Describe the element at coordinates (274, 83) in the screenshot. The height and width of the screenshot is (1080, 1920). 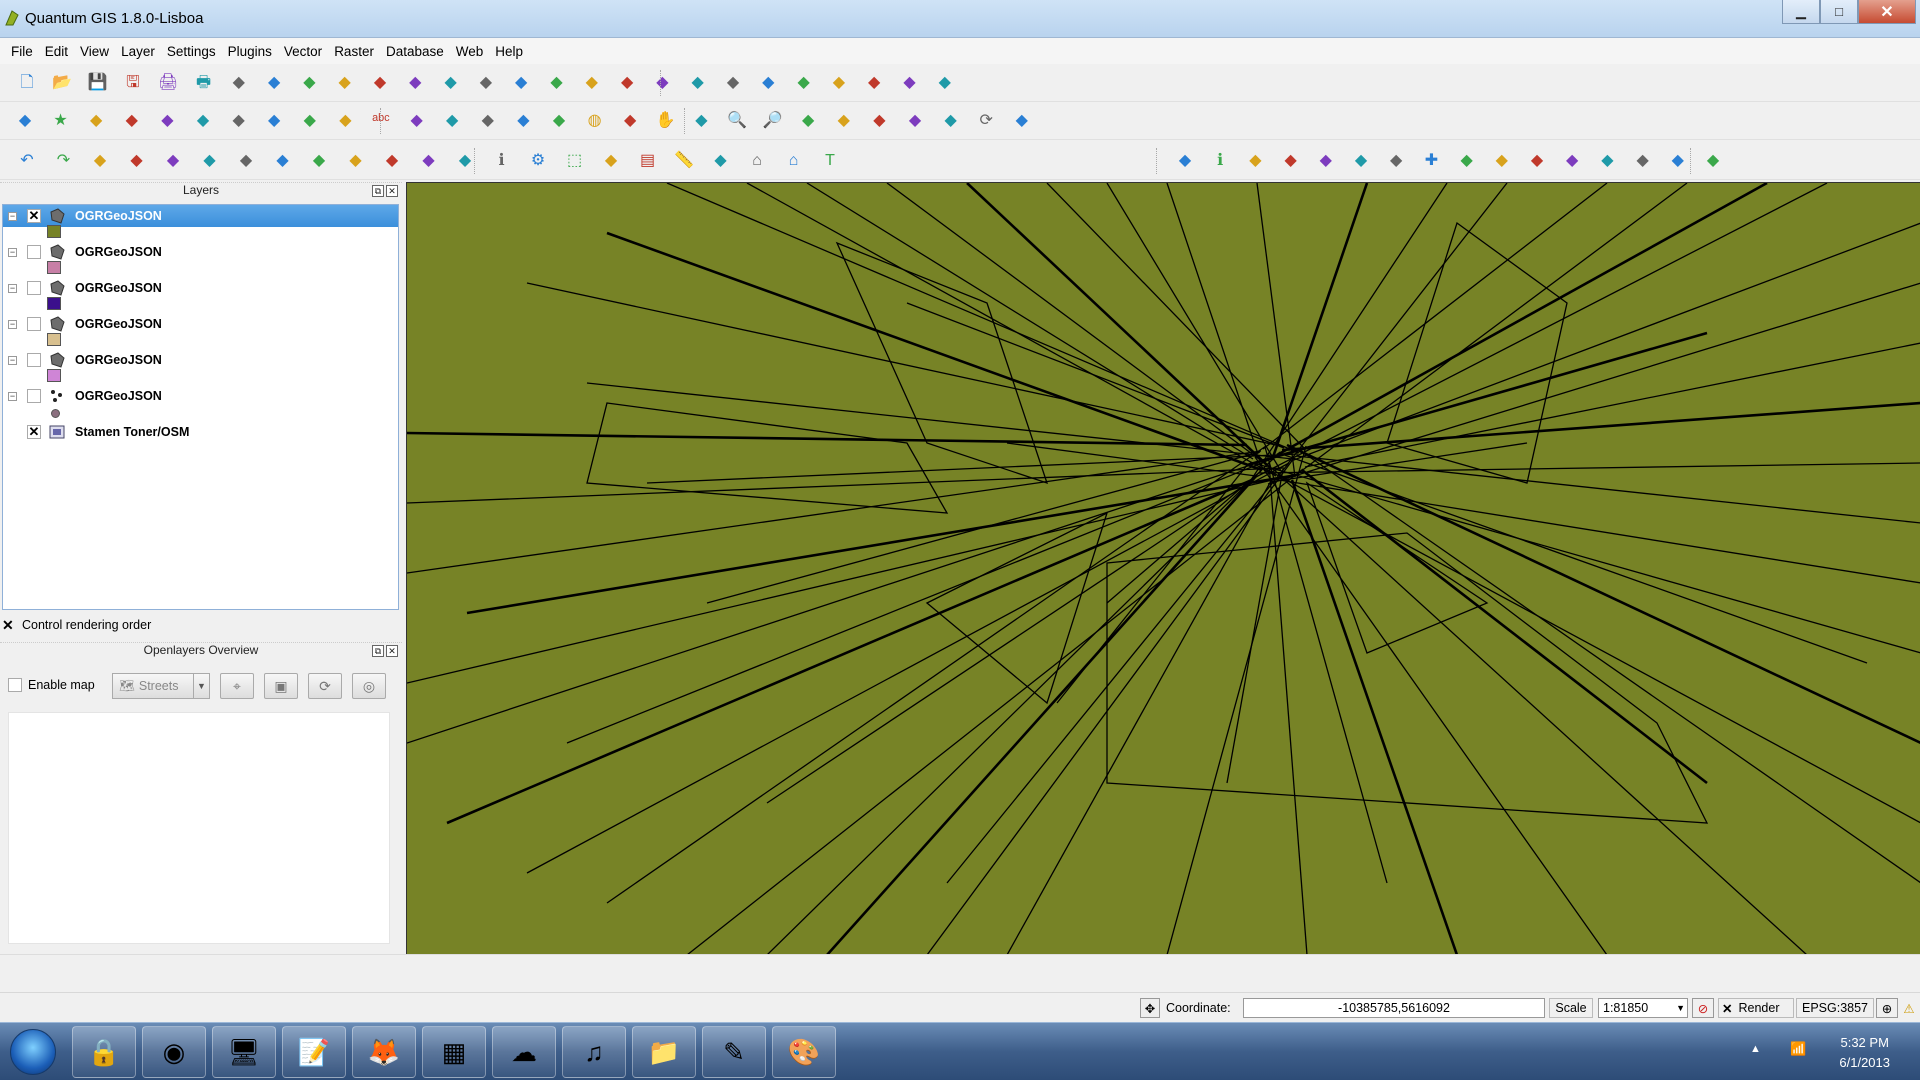
I see `add-raster-layer-icon: ◆` at that location.